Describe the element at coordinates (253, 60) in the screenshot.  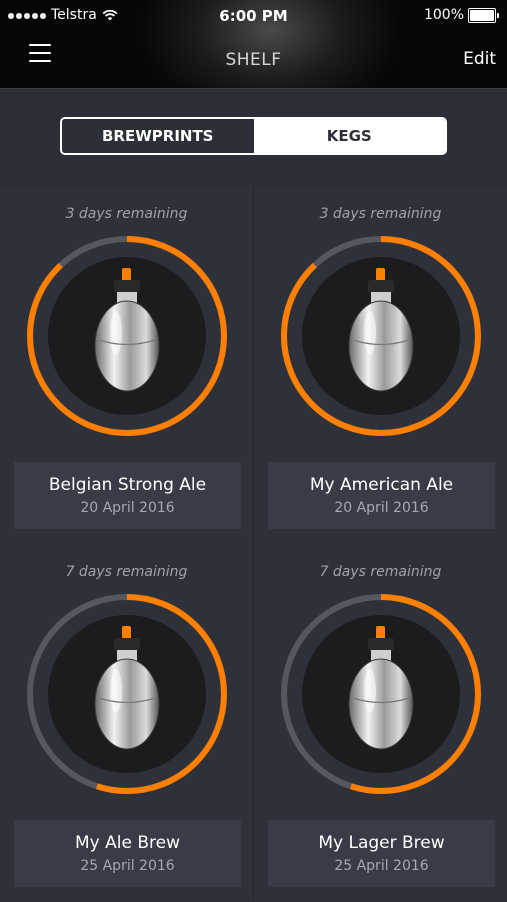
I see `page-title: SHELF` at that location.